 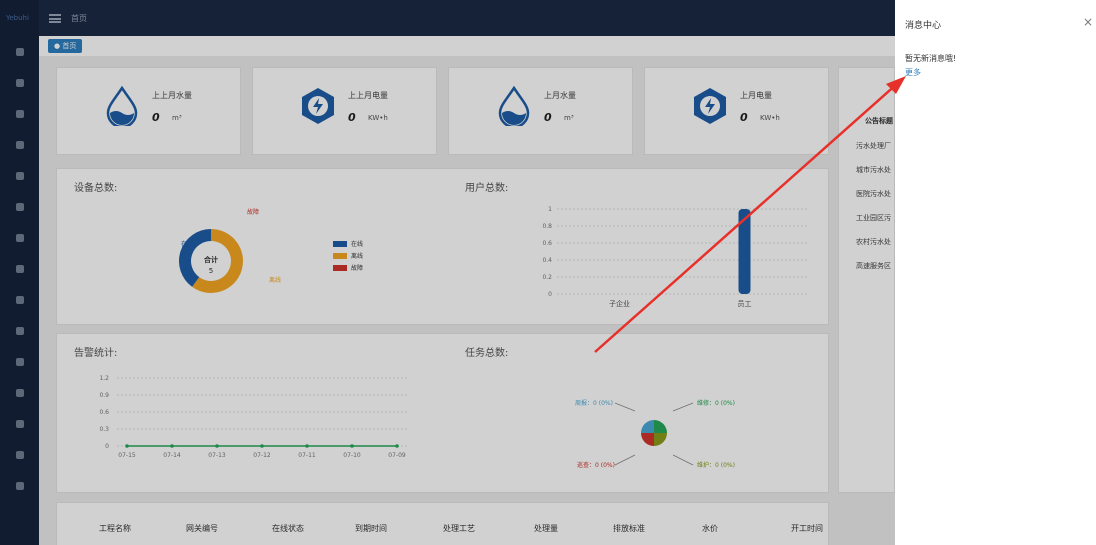 I want to click on drawer-title: 消息中心, so click(x=923, y=26).